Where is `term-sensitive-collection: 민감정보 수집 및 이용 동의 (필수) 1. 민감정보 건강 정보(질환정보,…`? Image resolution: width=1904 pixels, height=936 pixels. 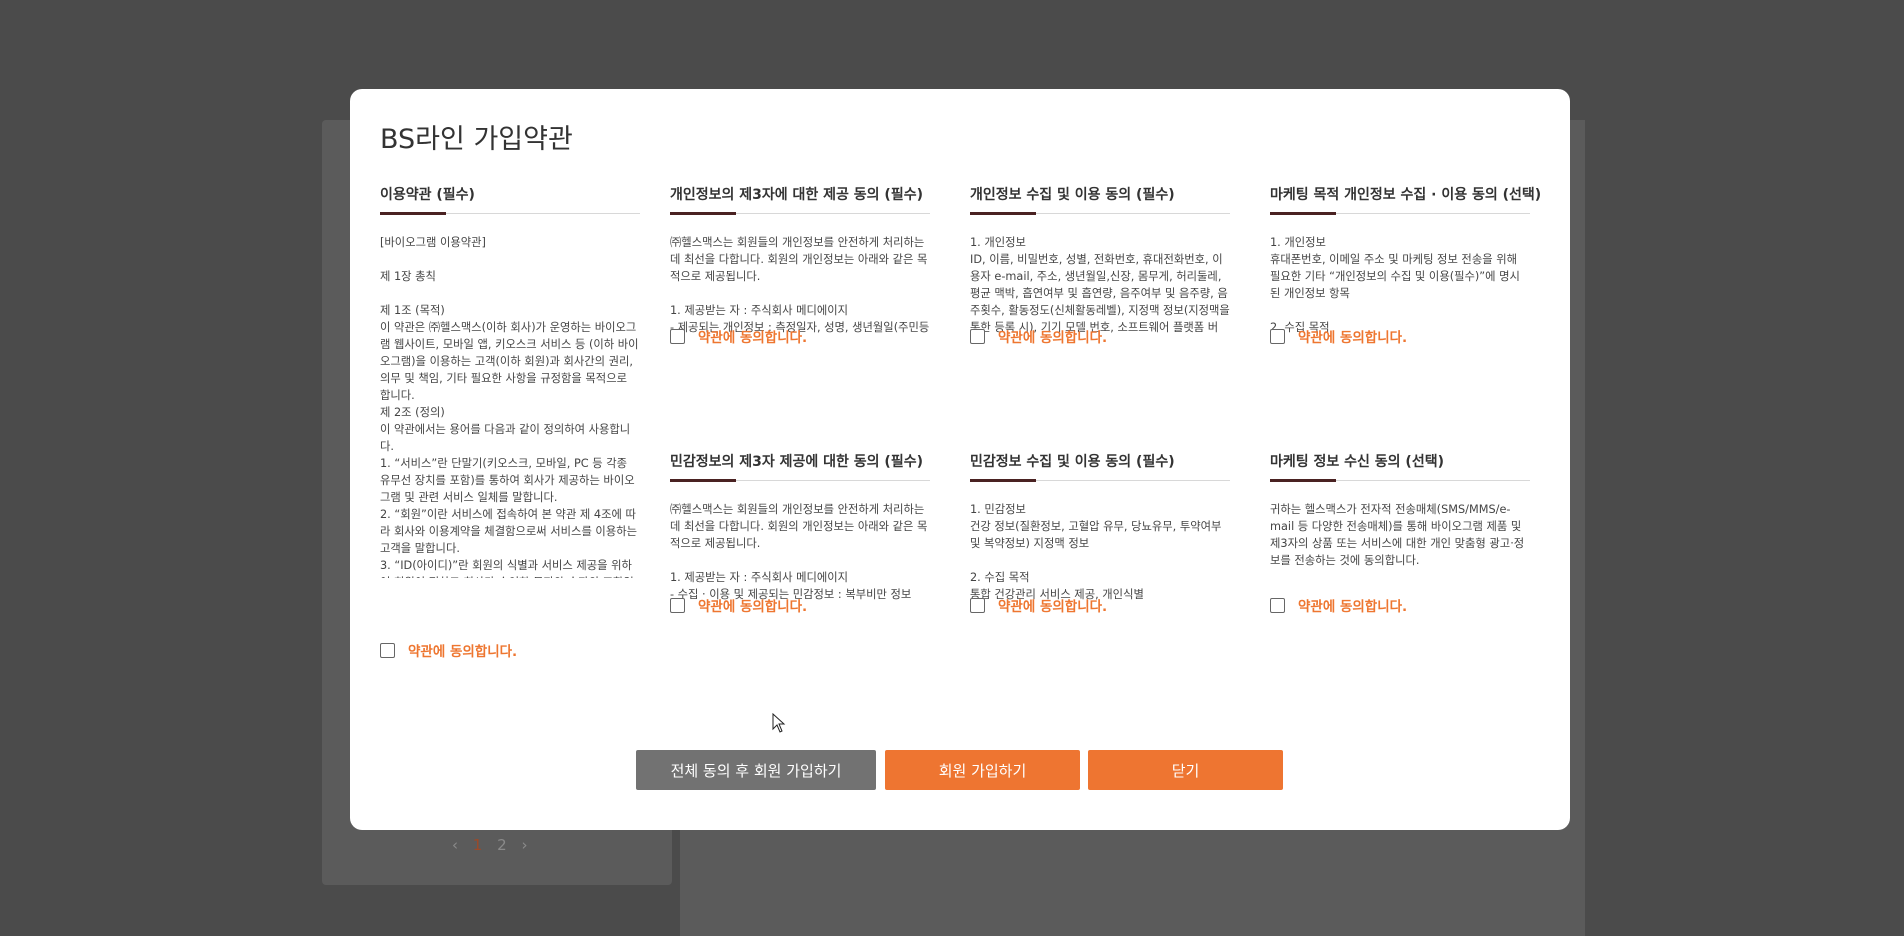 term-sensitive-collection: 민감정보 수집 및 이용 동의 (필수) 1. 민감정보 건강 정보(질환정보,… is located at coordinates (1100, 533).